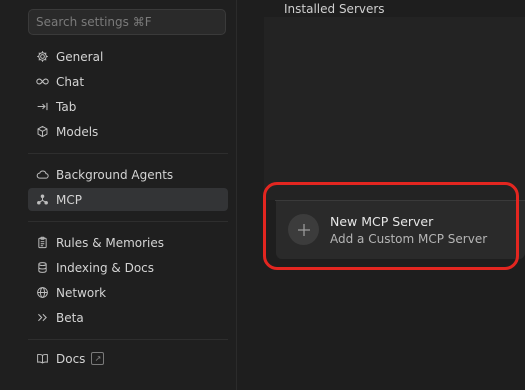  Describe the element at coordinates (128, 358) in the screenshot. I see `sidebar-item-docs: Docs ↗` at that location.